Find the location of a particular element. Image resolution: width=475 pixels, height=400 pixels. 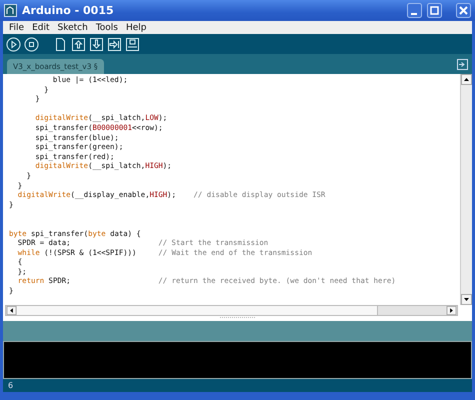

down-arrow-icon is located at coordinates (96, 44).